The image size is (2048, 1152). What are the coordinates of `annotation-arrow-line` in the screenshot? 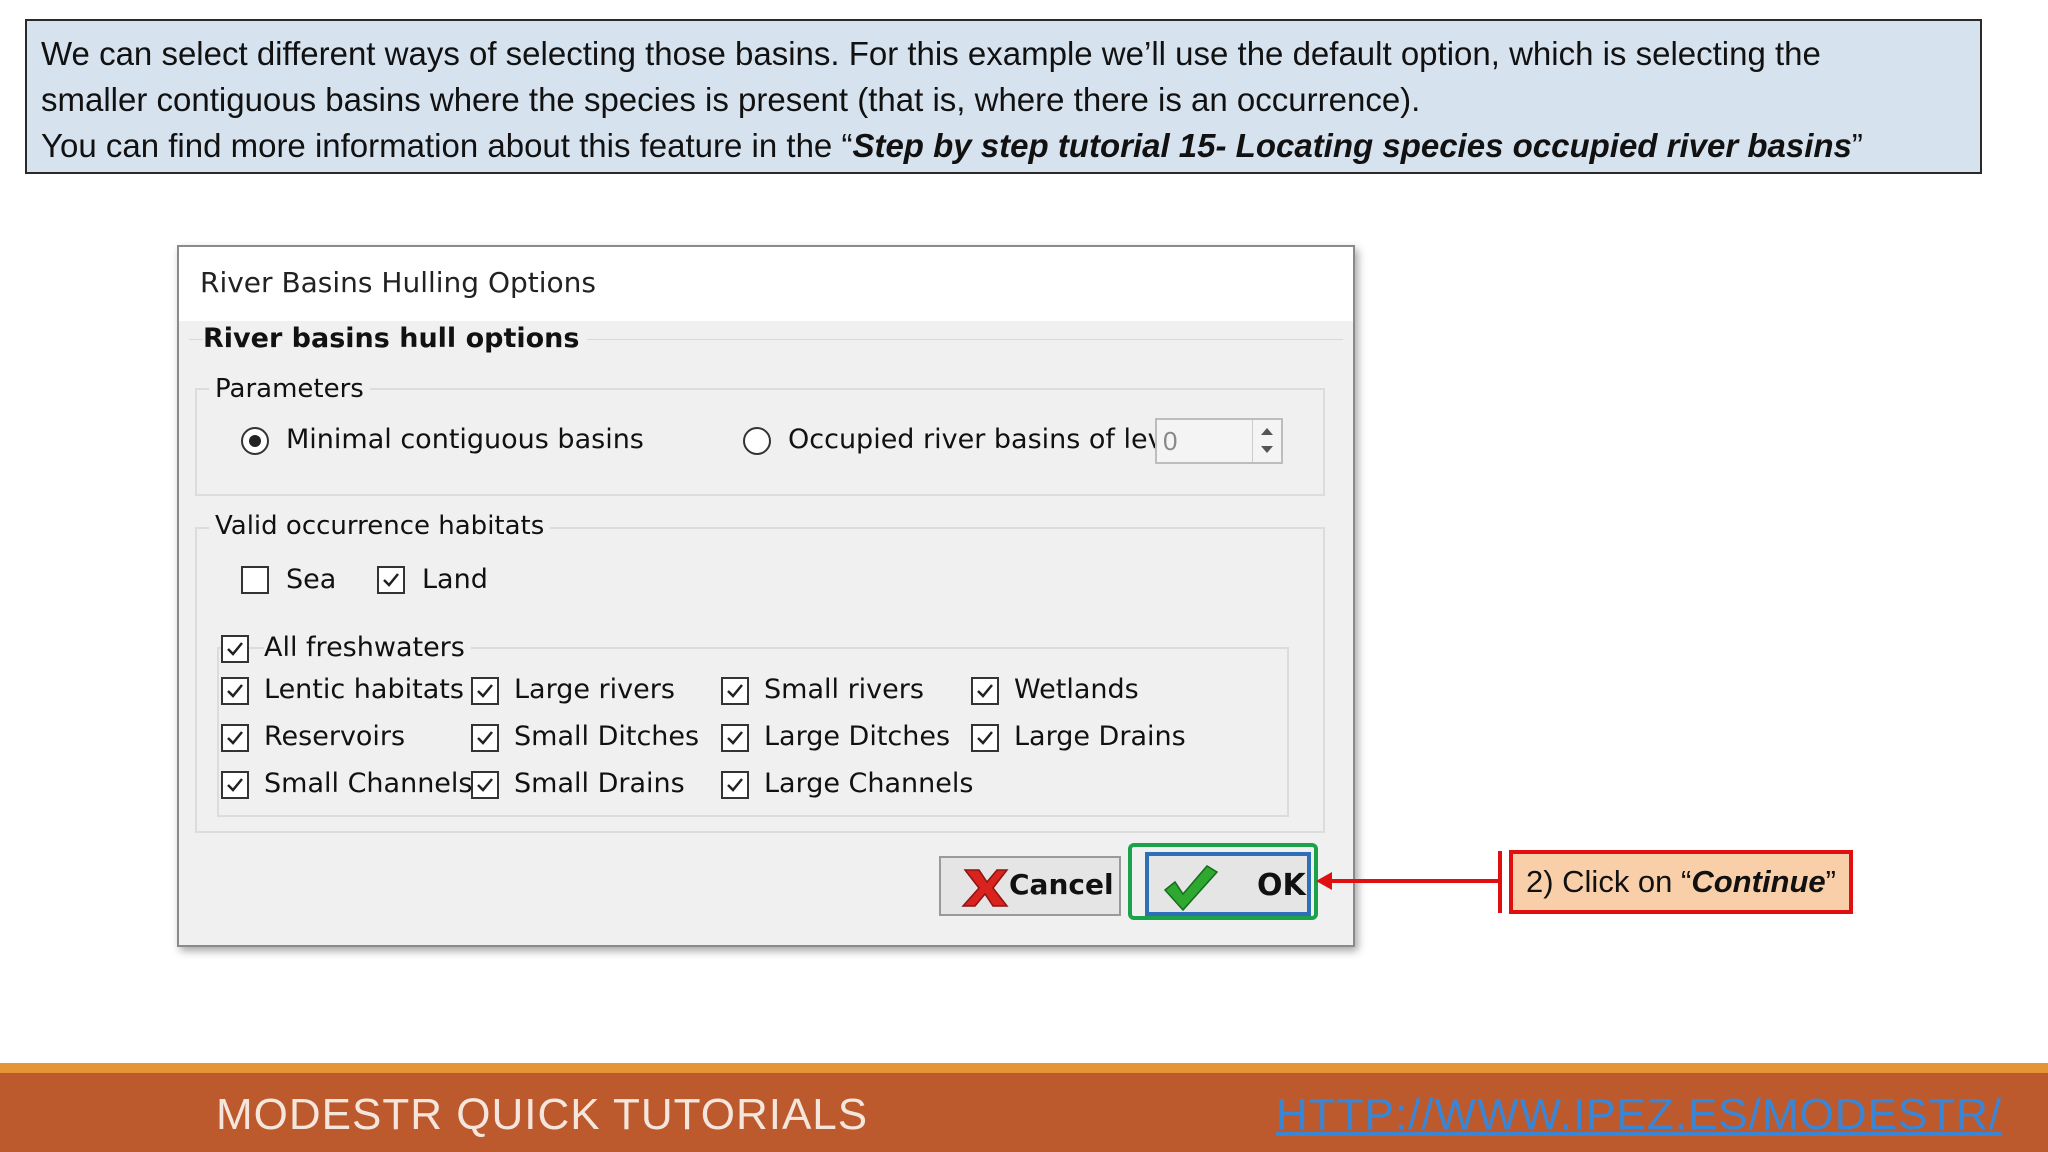 It's located at (1411, 881).